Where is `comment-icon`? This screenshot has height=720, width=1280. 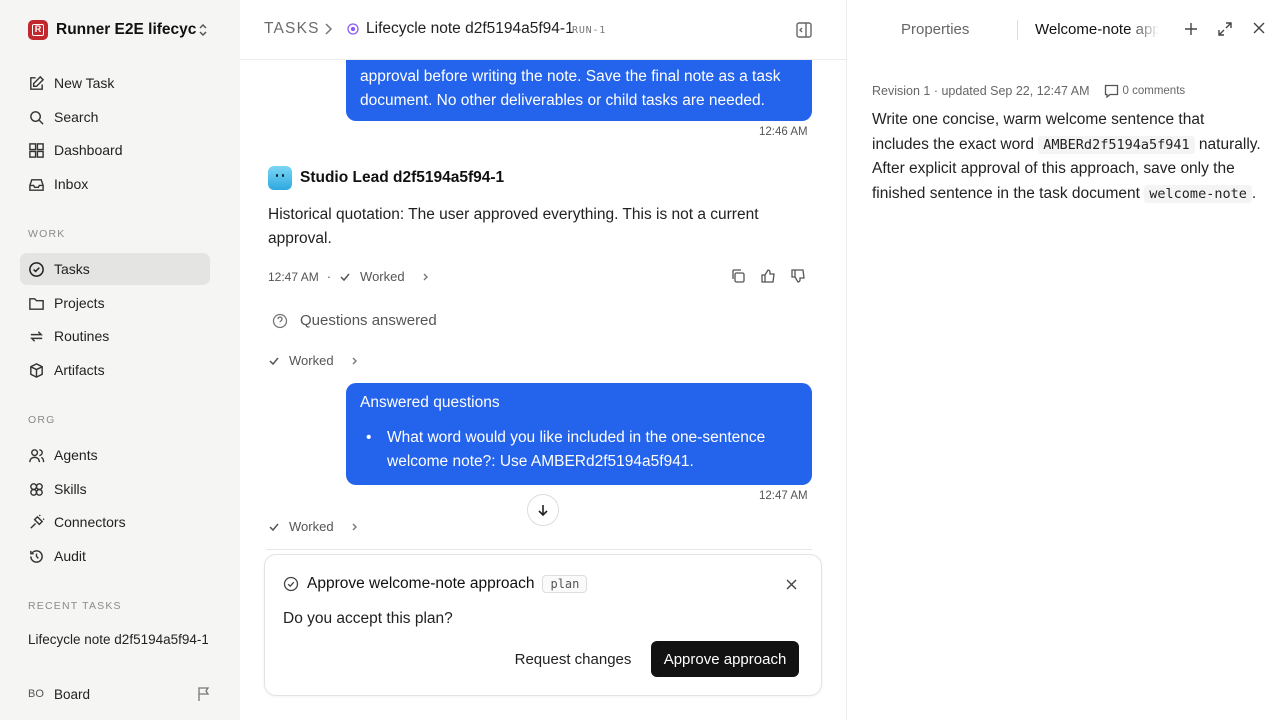
comment-icon is located at coordinates (1111, 91).